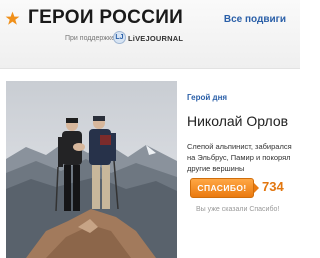 Image resolution: width=320 pixels, height=258 pixels. I want to click on livejournal-logo-icon: LJ, so click(119, 37).